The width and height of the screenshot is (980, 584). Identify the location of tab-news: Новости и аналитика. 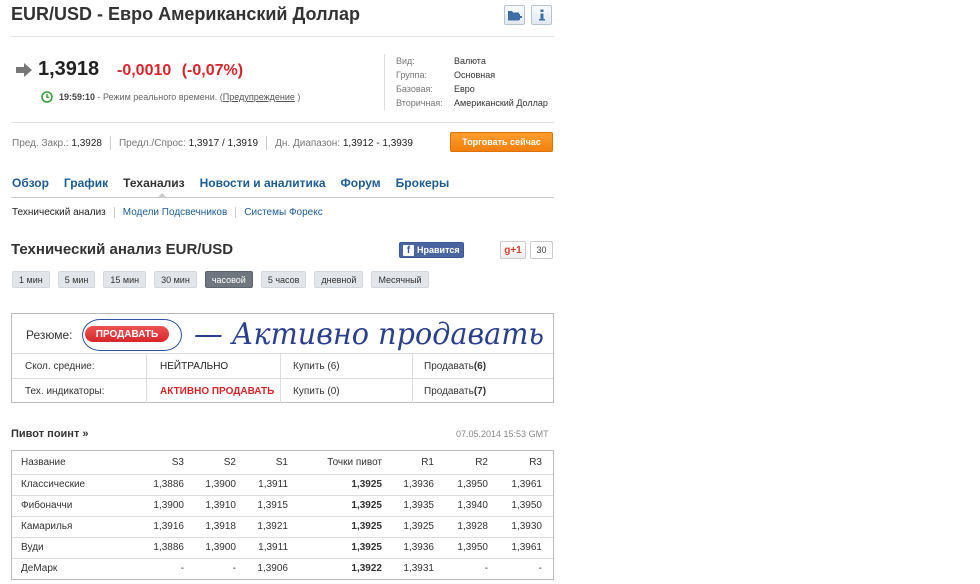
(263, 183).